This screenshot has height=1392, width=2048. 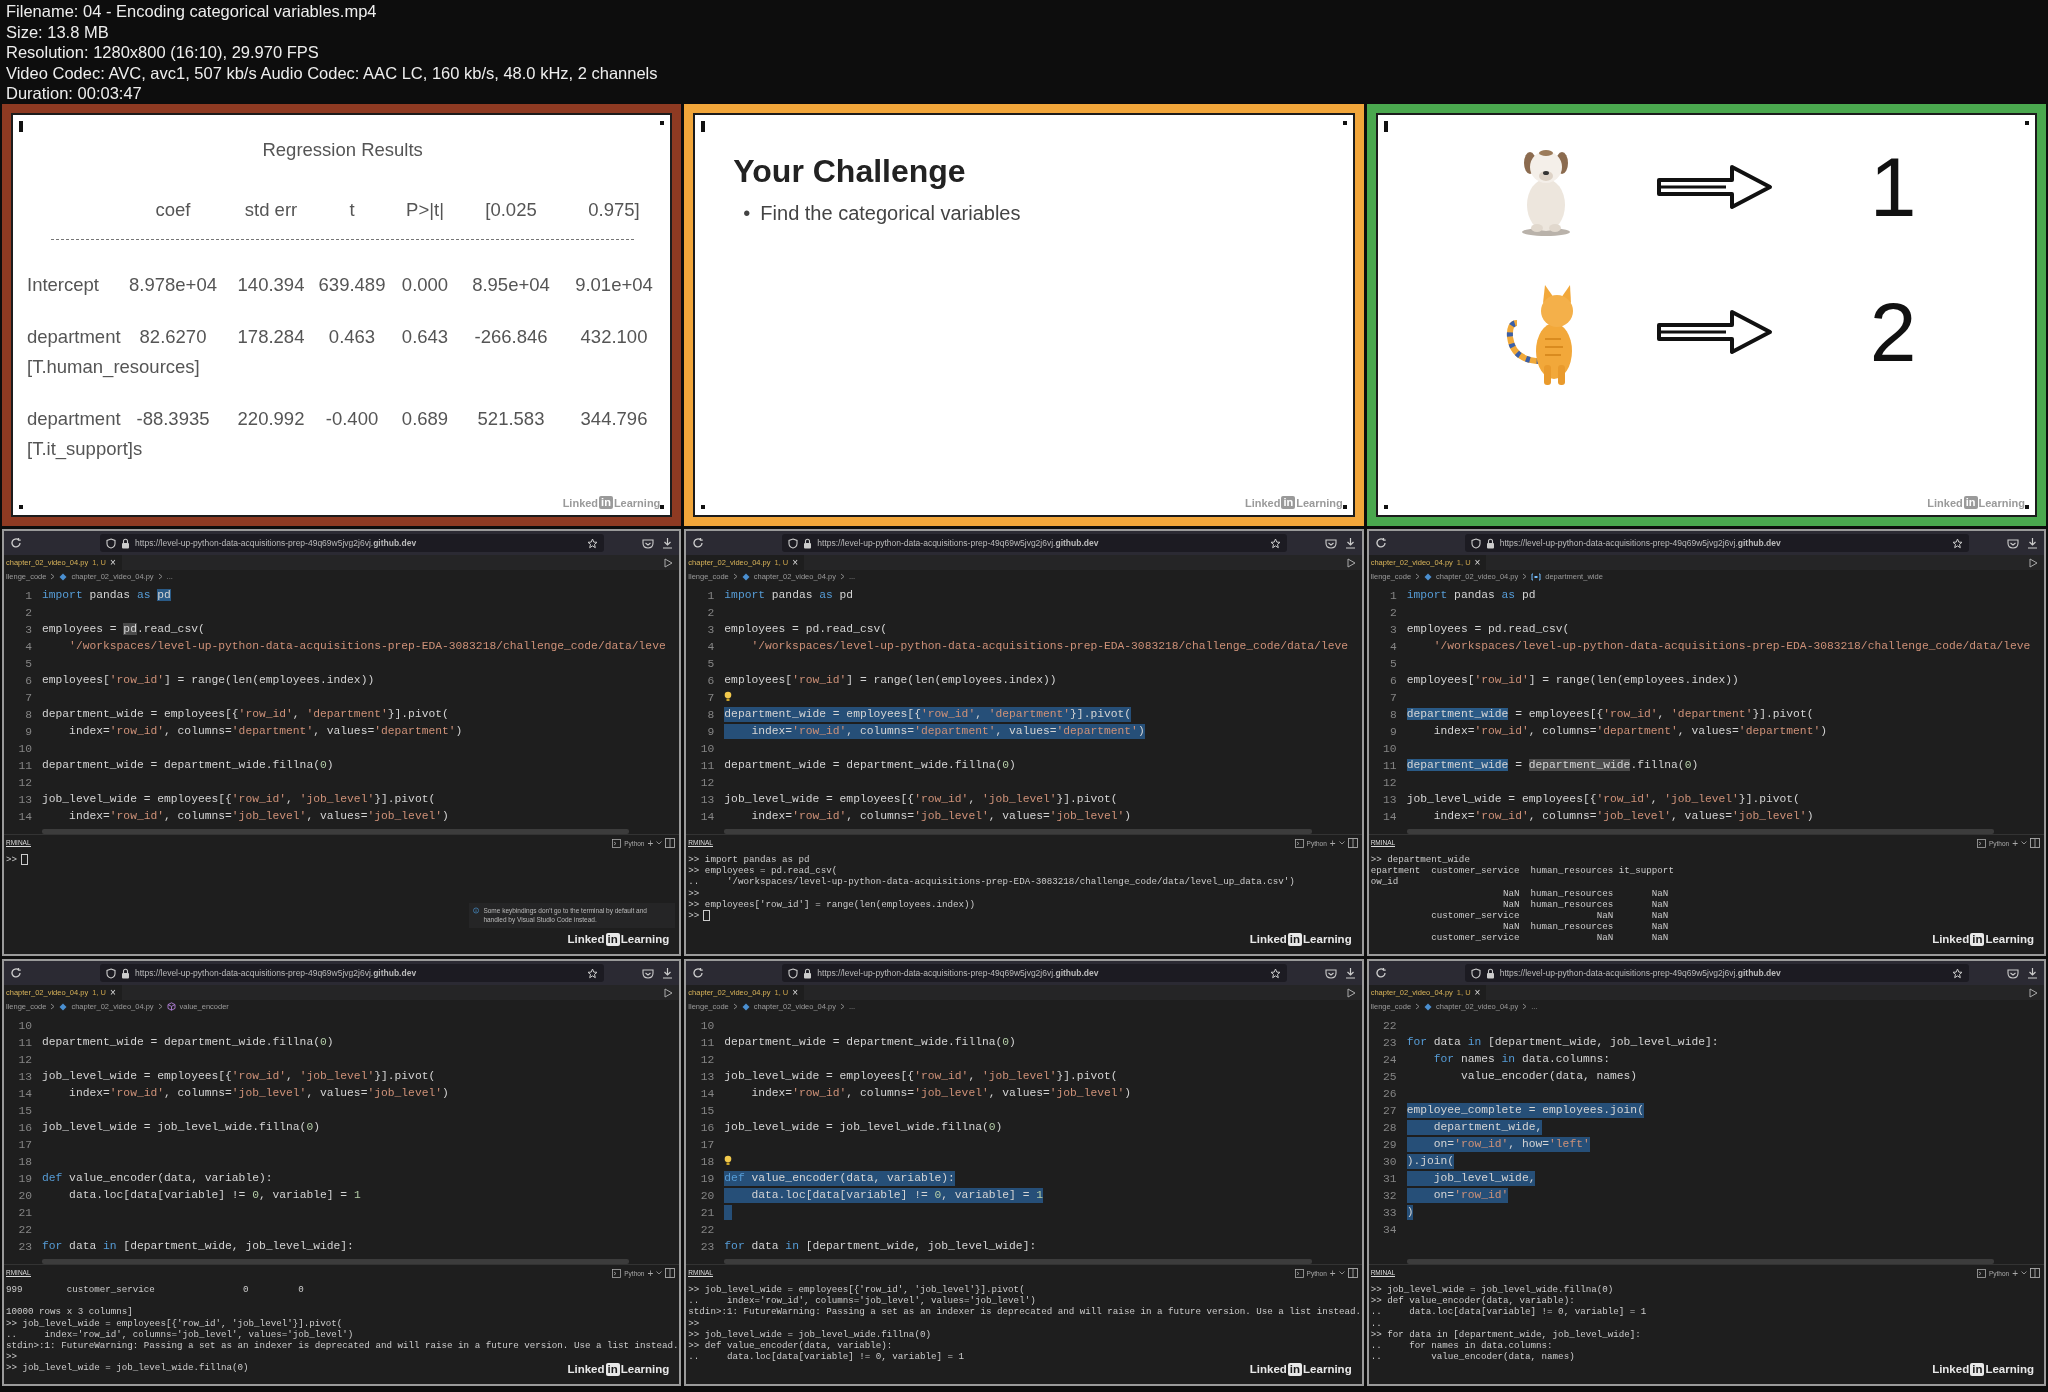 I want to click on terminal-line: stdin>:1: FutureWarning: Passing a set as an indexer is deprecated and will raise in a future version. Use a list instead., so click(x=1024, y=1312).